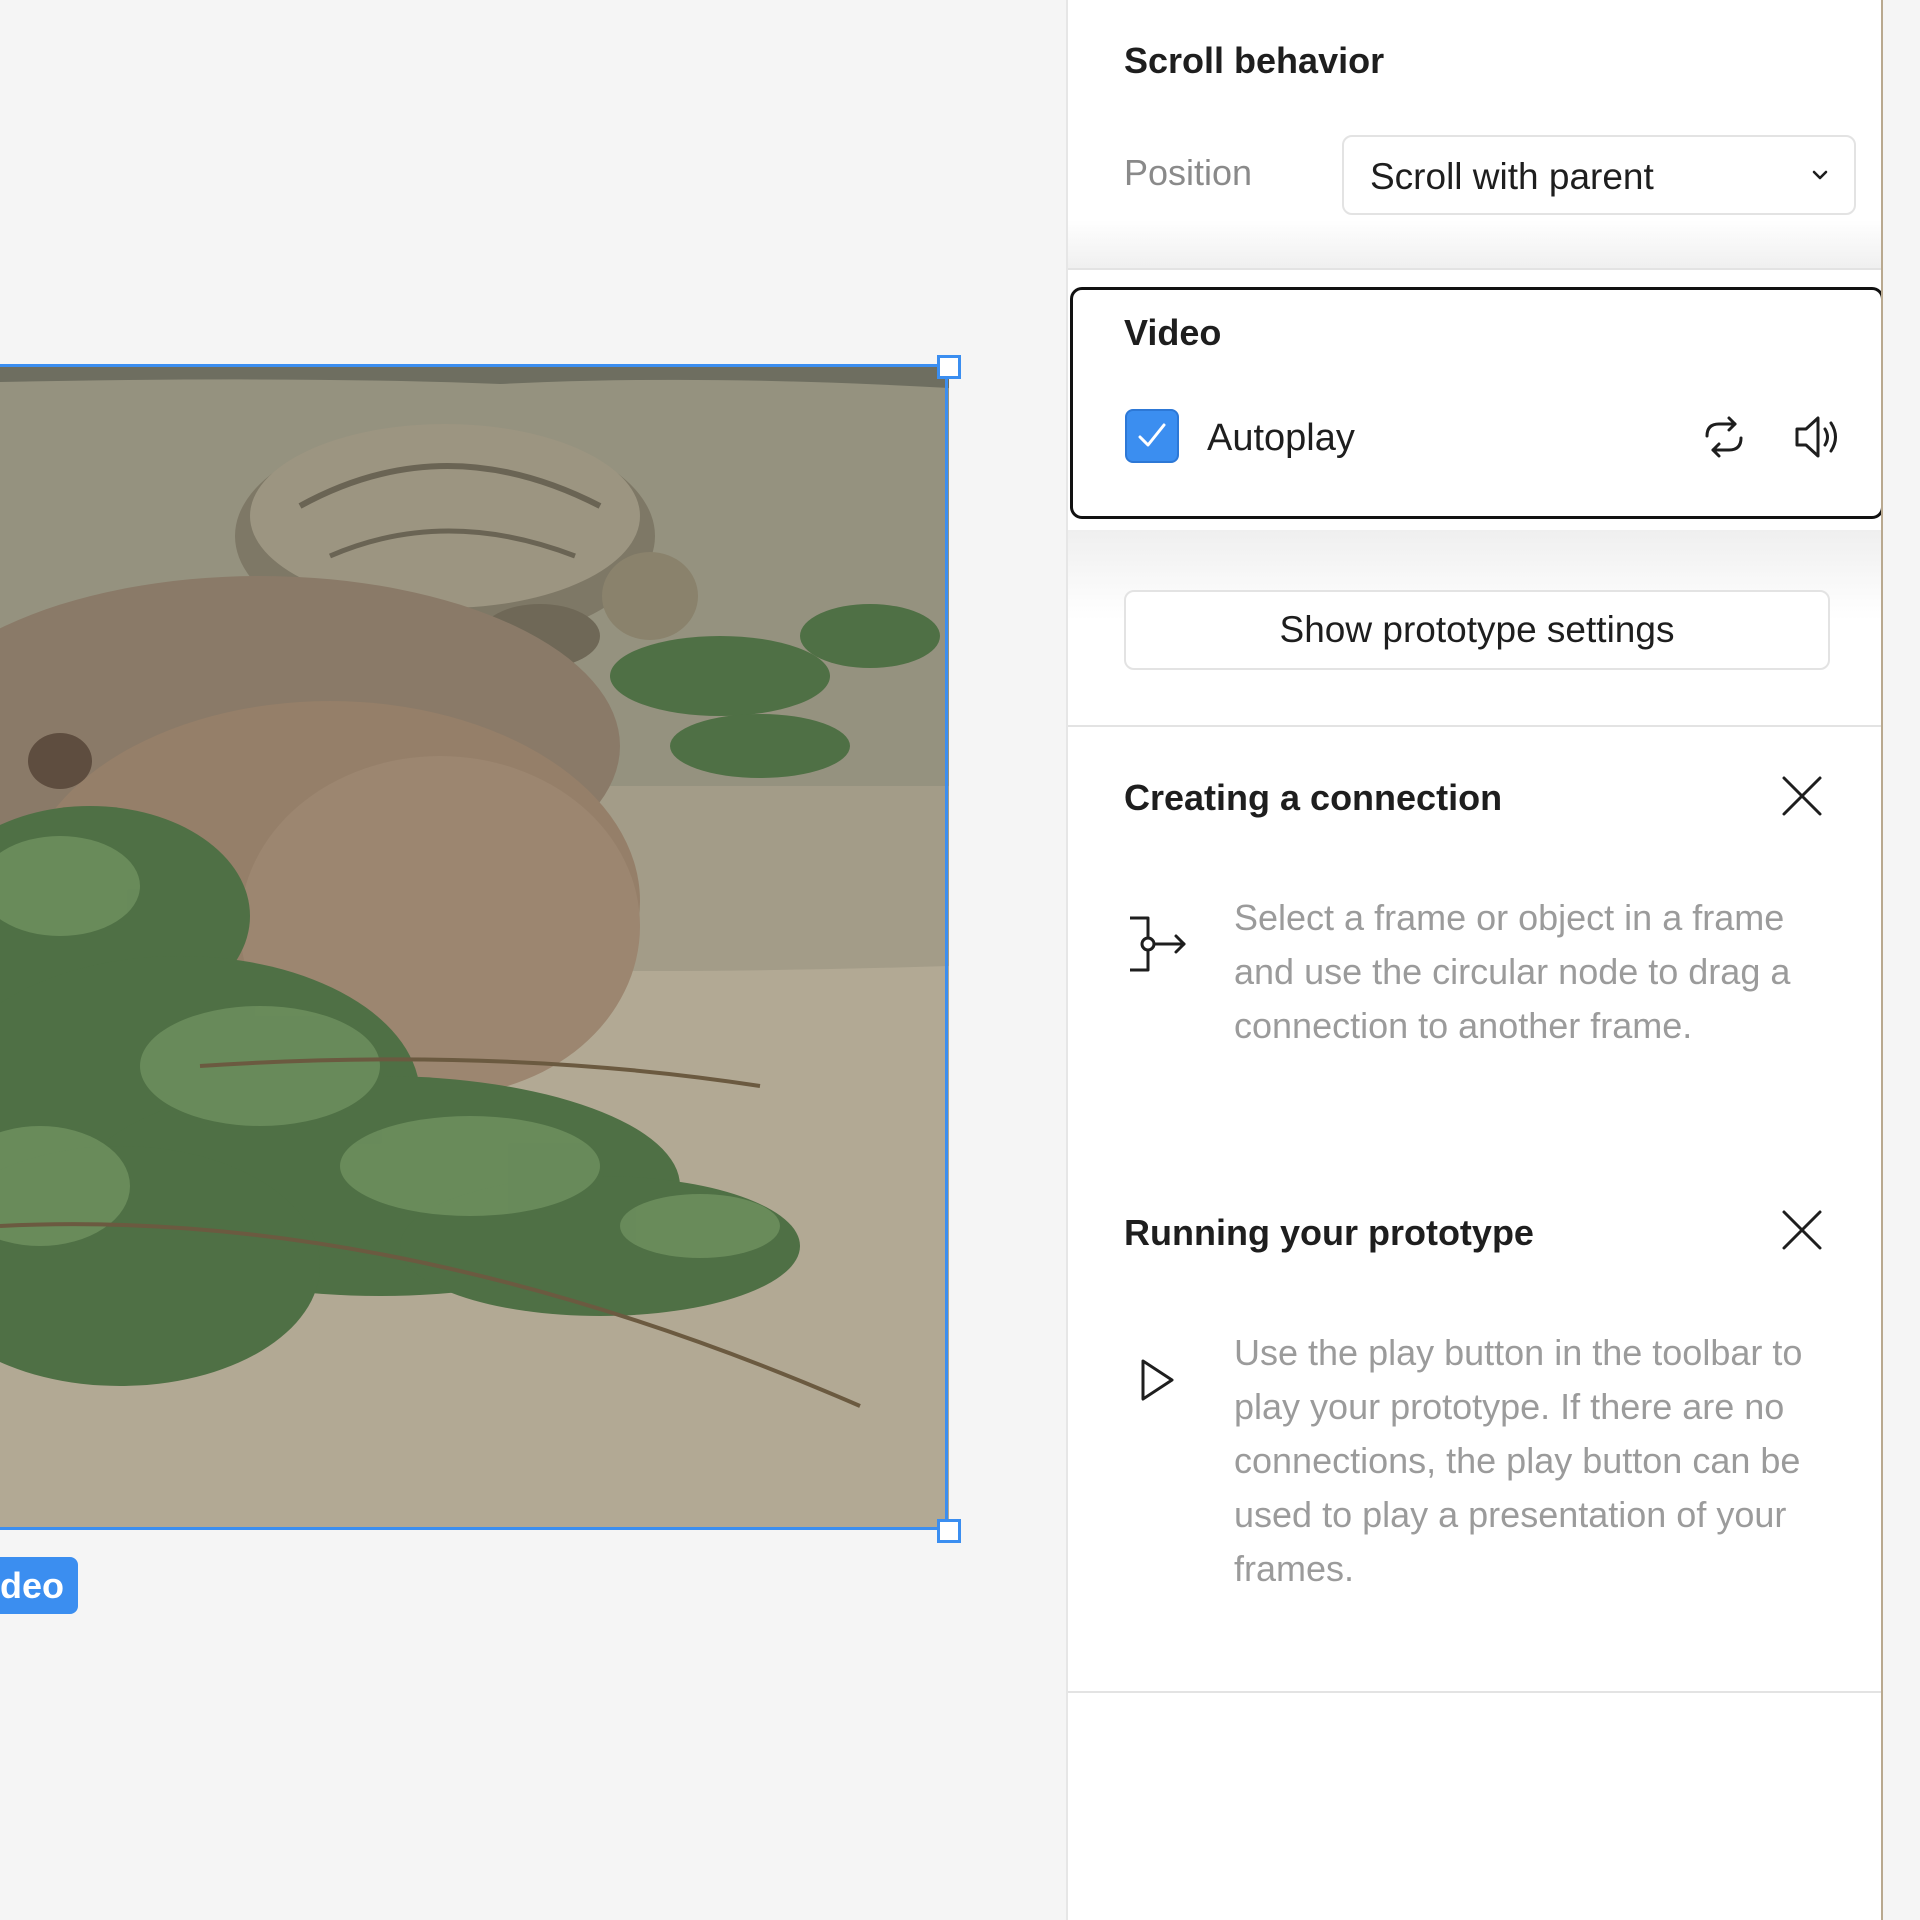 The width and height of the screenshot is (1920, 1920). What do you see at coordinates (1820, 177) in the screenshot?
I see `chevron-down-icon` at bounding box center [1820, 177].